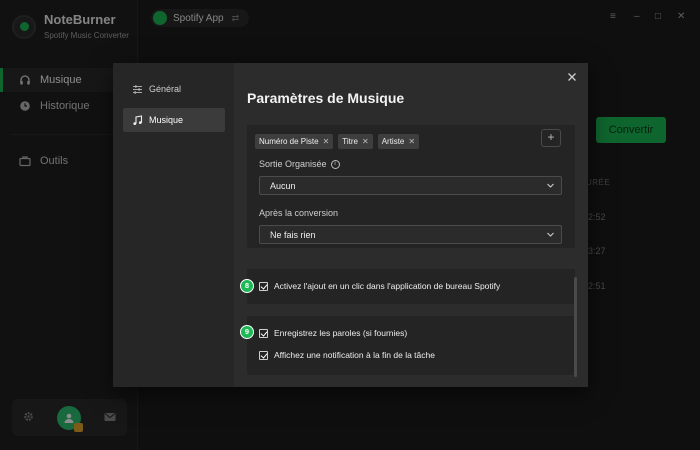 This screenshot has width=700, height=450. Describe the element at coordinates (299, 213) in the screenshot. I see `after-conversion-label: Après la conversion` at that location.